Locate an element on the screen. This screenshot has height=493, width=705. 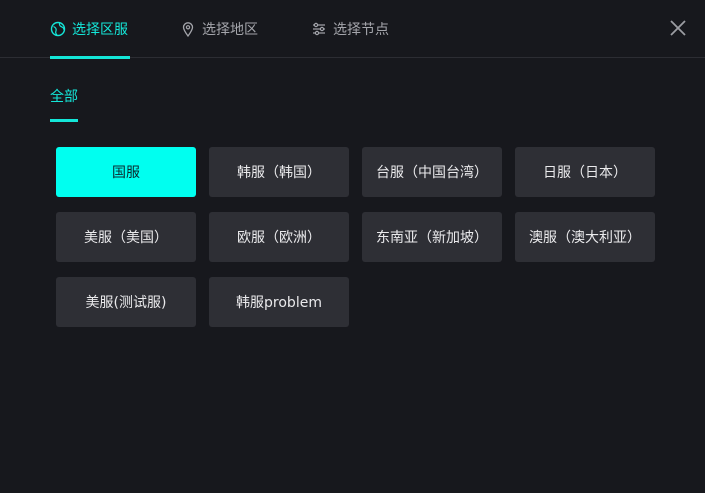
sliders-icon is located at coordinates (319, 29).